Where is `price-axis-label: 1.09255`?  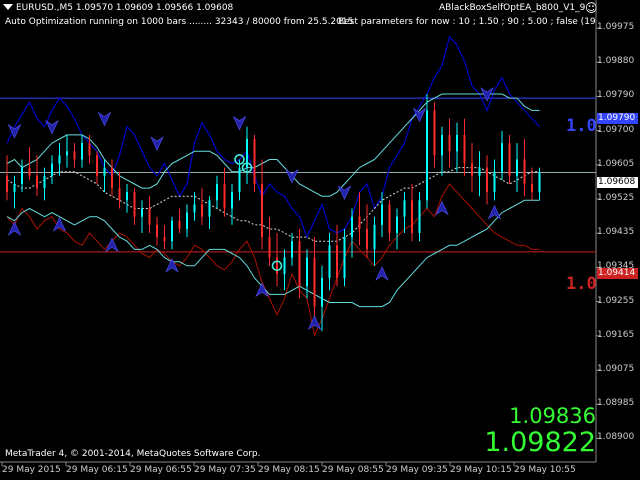
price-axis-label: 1.09255 is located at coordinates (616, 300).